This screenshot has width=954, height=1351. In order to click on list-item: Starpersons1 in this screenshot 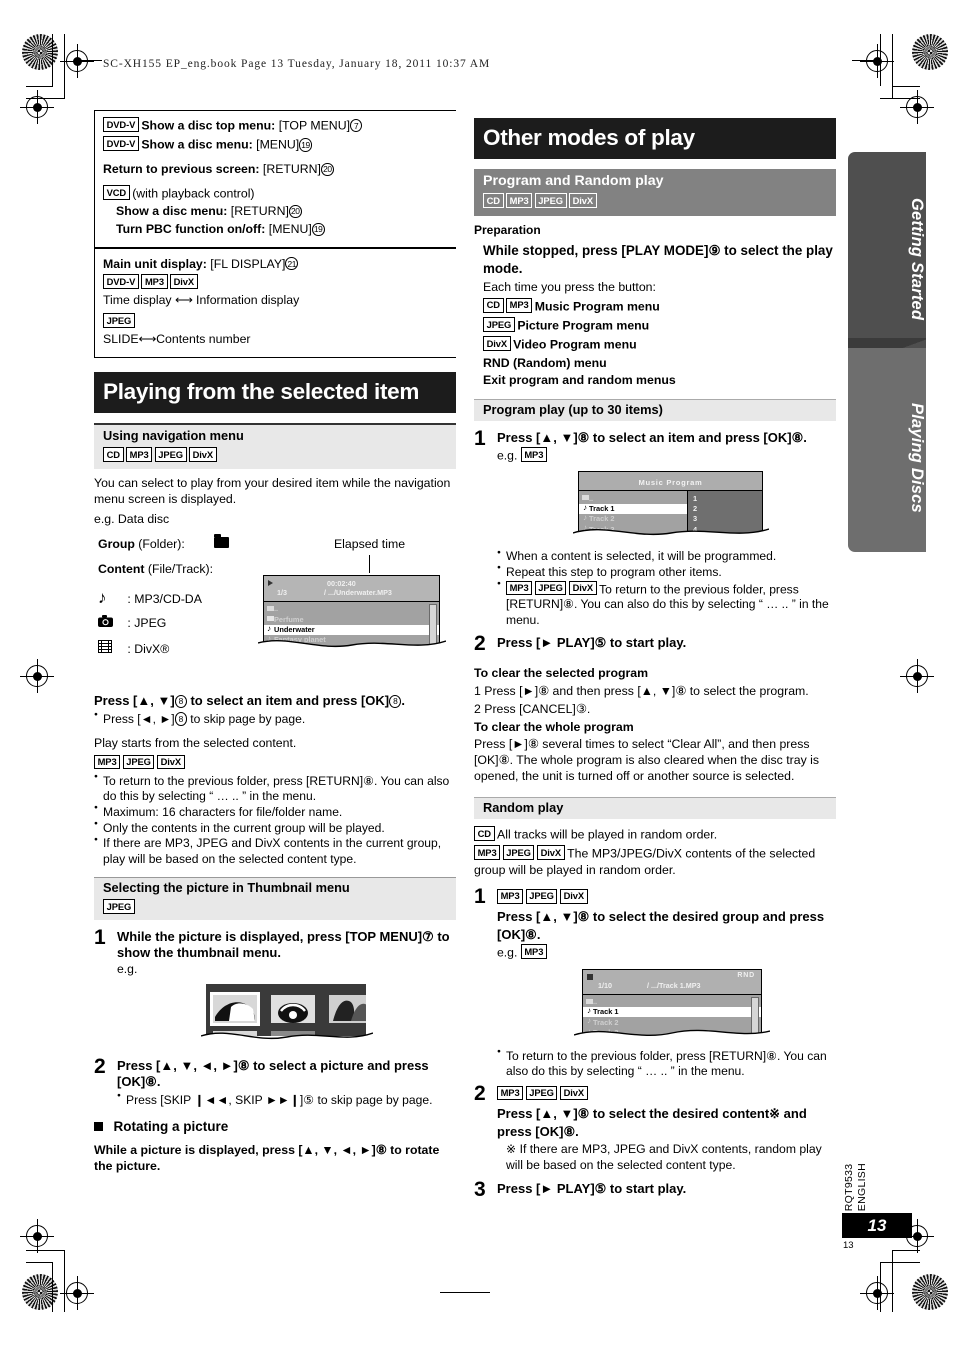, I will do `click(351, 647)`.